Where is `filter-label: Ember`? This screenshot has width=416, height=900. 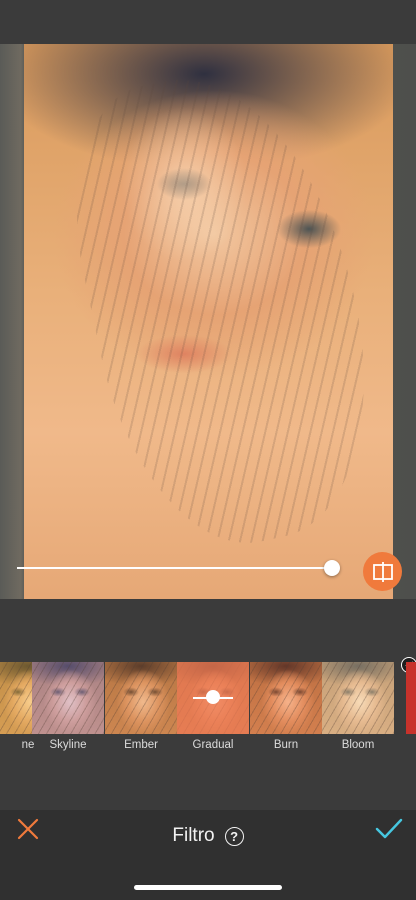 filter-label: Ember is located at coordinates (141, 745).